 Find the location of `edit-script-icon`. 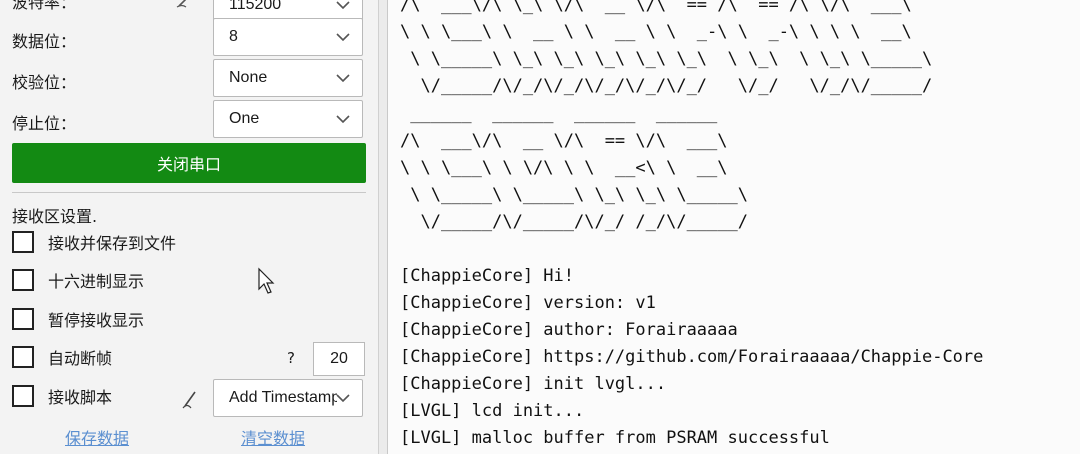

edit-script-icon is located at coordinates (190, 399).